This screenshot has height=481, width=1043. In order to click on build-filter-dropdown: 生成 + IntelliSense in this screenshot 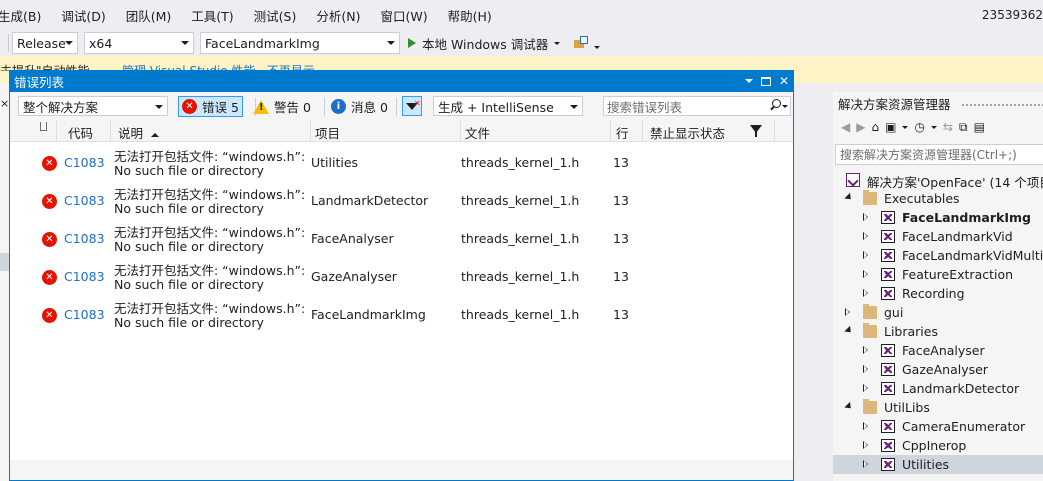, I will do `click(508, 106)`.